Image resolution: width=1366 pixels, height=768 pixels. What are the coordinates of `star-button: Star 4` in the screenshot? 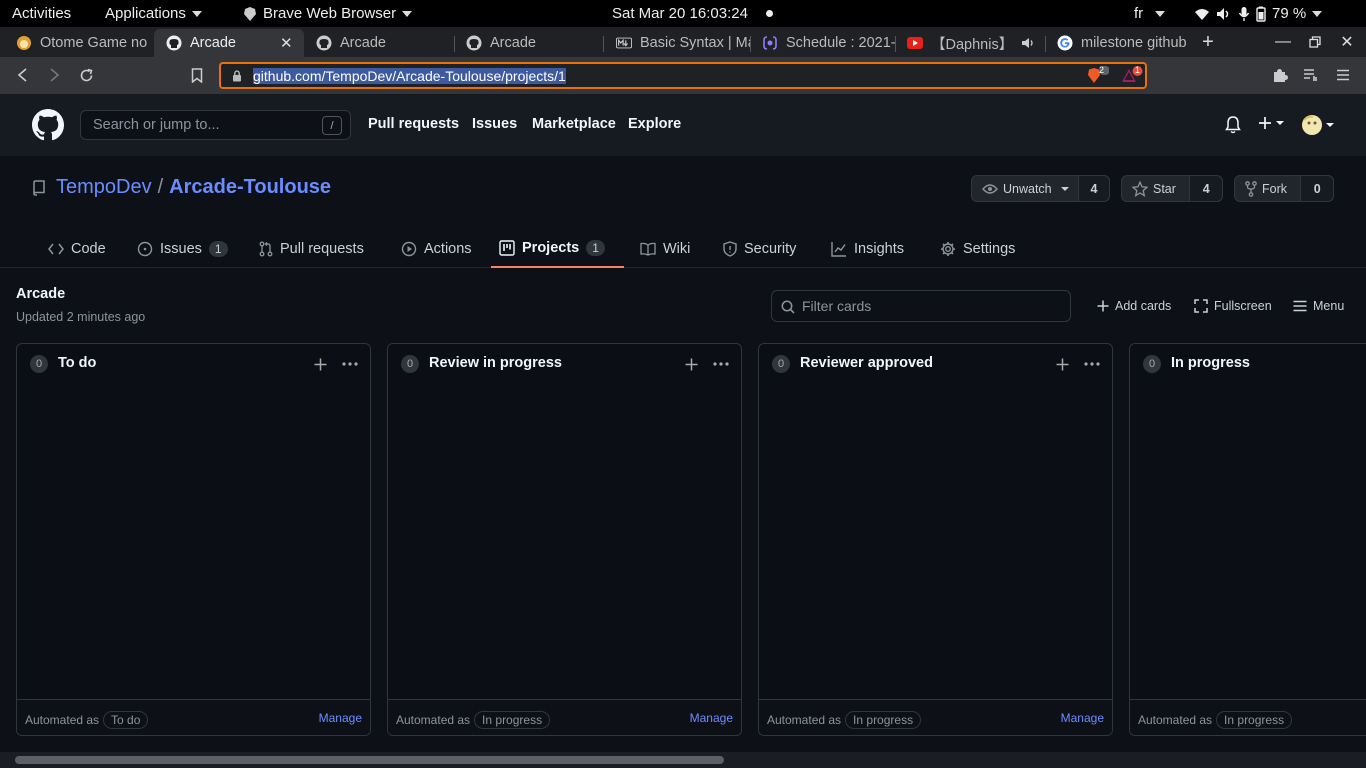 It's located at (1172, 188).